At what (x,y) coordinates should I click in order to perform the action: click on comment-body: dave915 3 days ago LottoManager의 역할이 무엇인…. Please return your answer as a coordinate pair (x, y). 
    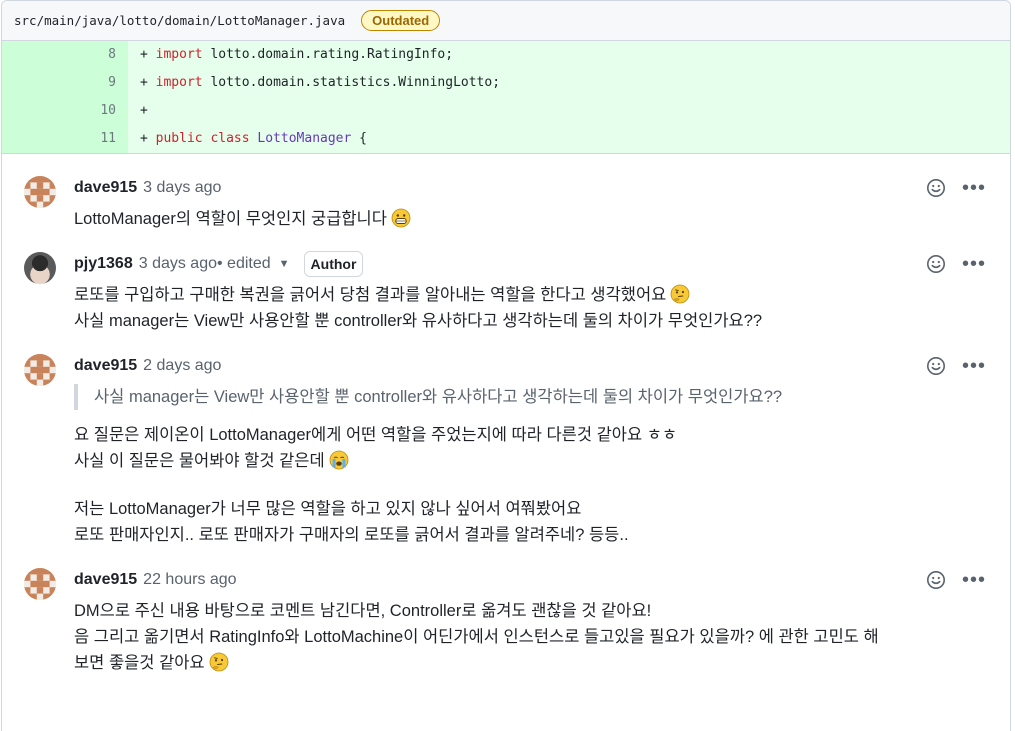
    Looking at the image, I should click on (534, 204).